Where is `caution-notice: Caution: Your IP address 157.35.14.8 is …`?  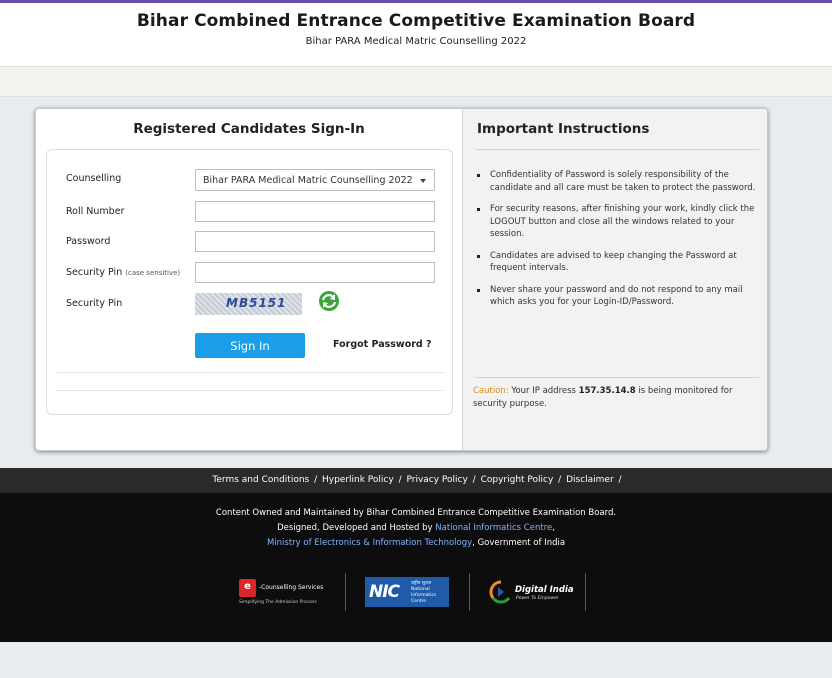
caution-notice: Caution: Your IP address 157.35.14.8 is … is located at coordinates (618, 398).